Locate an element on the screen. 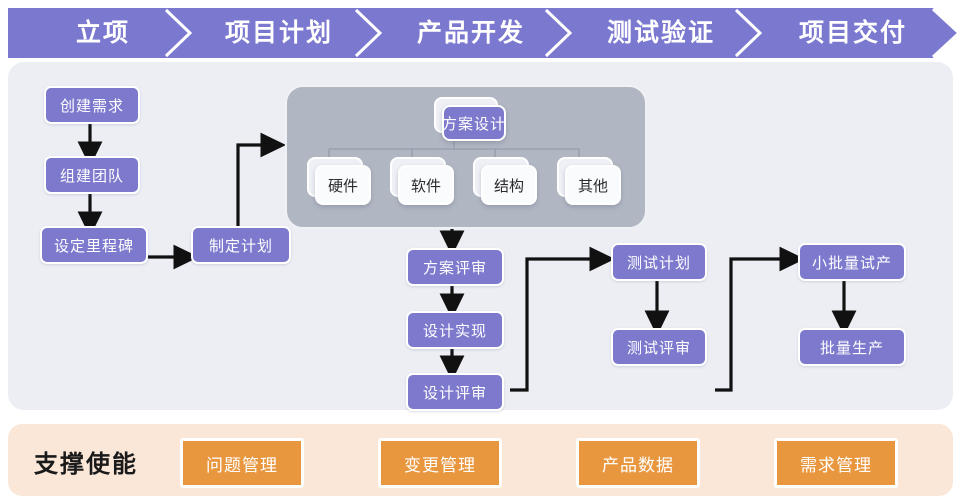  phase-label-0: 立项 is located at coordinates (102, 33).